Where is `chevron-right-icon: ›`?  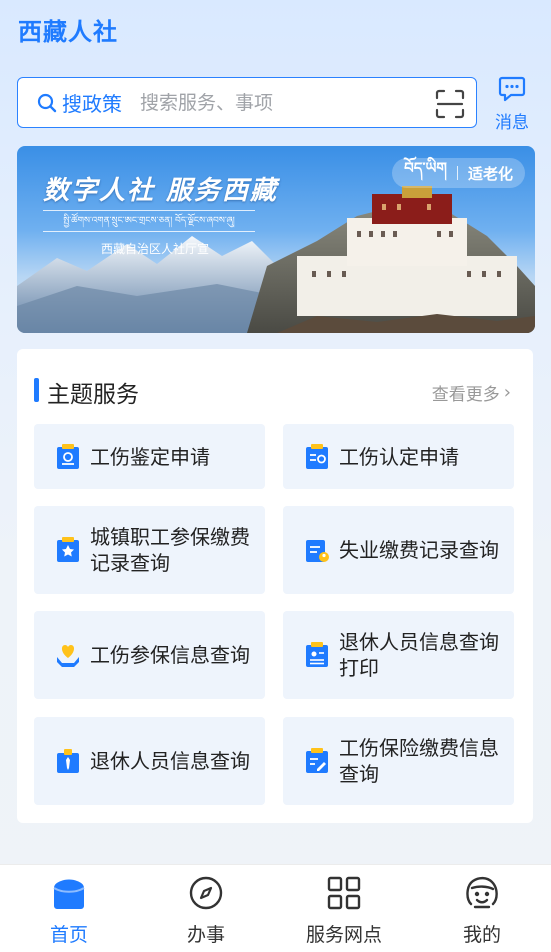 chevron-right-icon: › is located at coordinates (507, 392).